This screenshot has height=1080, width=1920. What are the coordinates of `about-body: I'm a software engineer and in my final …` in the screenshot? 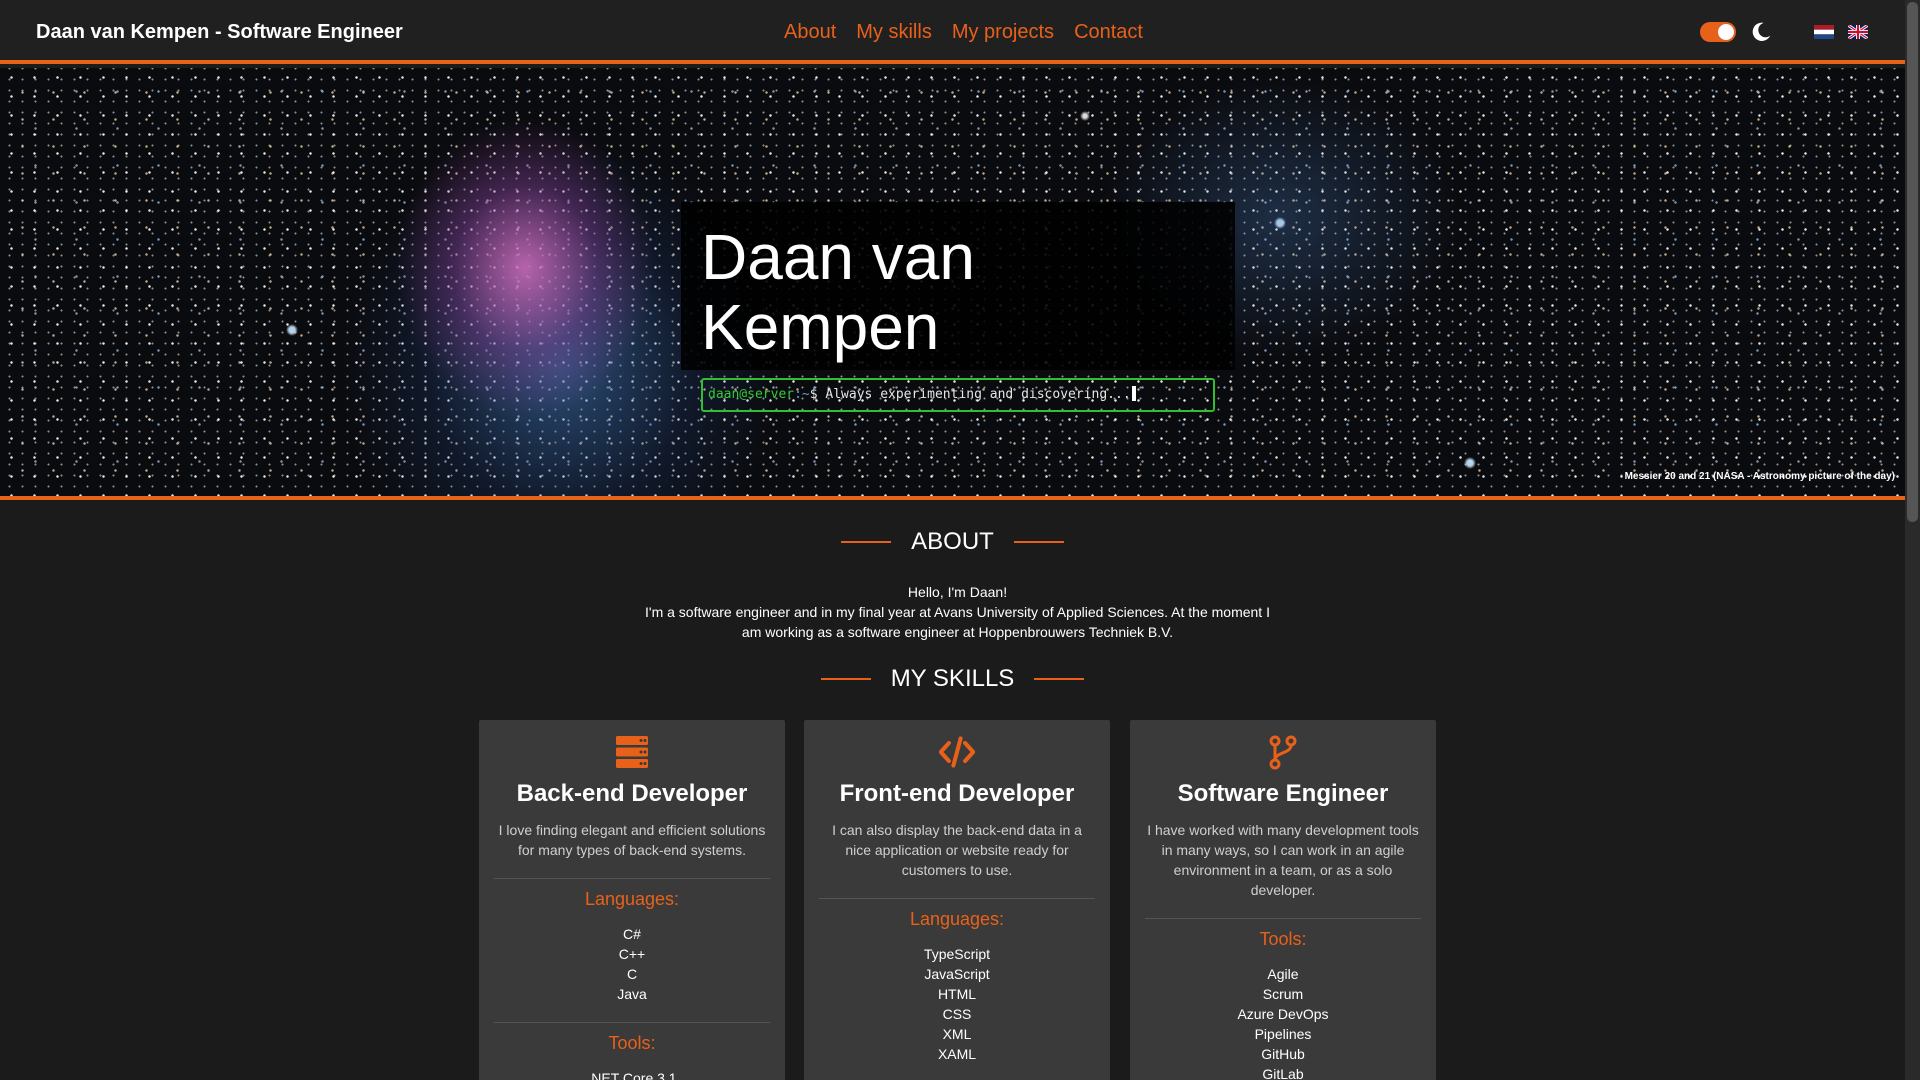 It's located at (957, 622).